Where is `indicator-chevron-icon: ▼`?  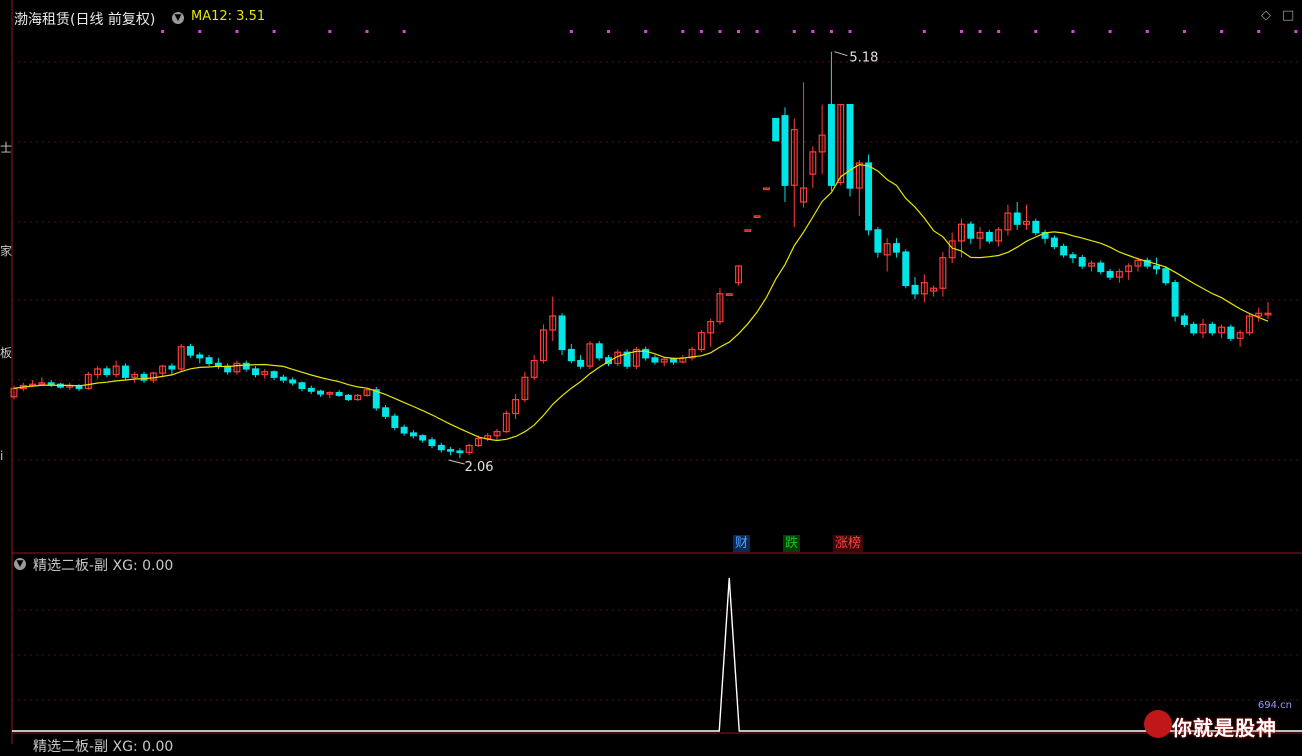 indicator-chevron-icon: ▼ is located at coordinates (20, 564).